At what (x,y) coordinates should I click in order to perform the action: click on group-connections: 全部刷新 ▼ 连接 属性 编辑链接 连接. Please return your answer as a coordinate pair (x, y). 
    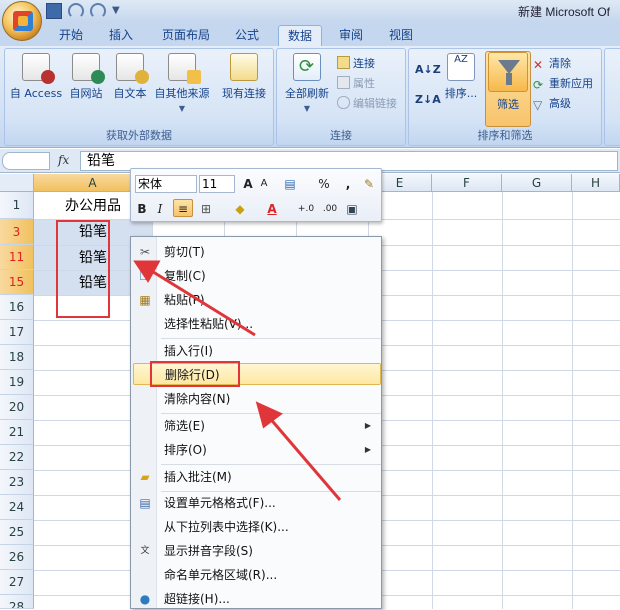
    Looking at the image, I should click on (341, 97).